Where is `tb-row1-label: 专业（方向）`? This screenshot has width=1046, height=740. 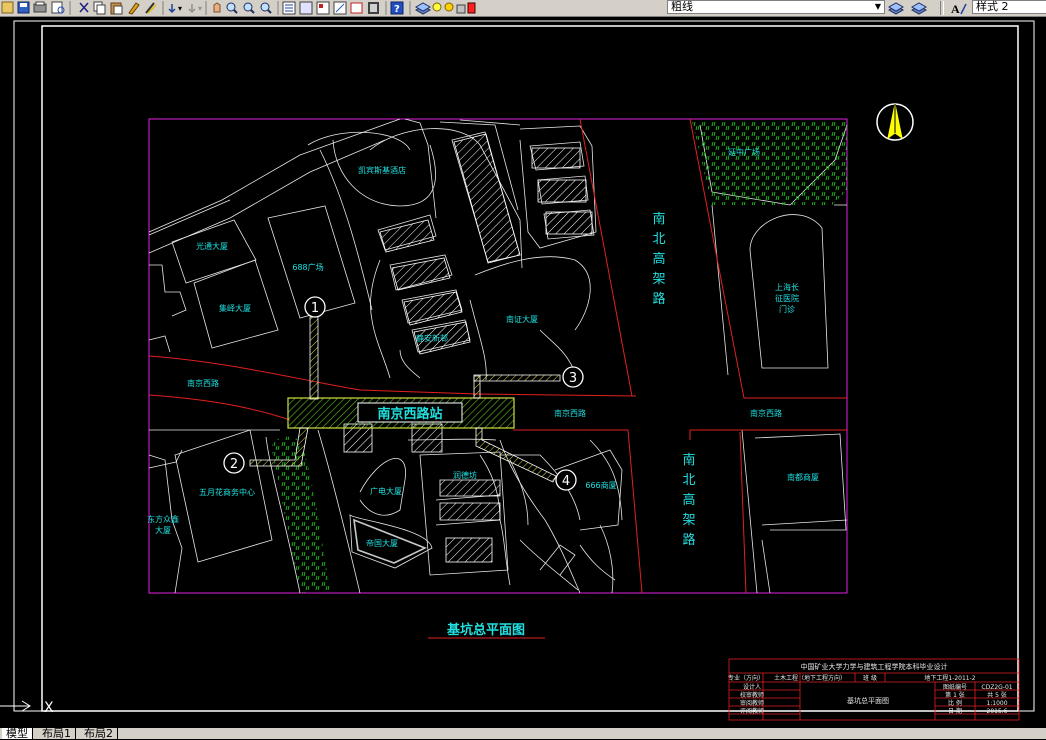
tb-row1-label: 专业（方向） is located at coordinates (746, 678).